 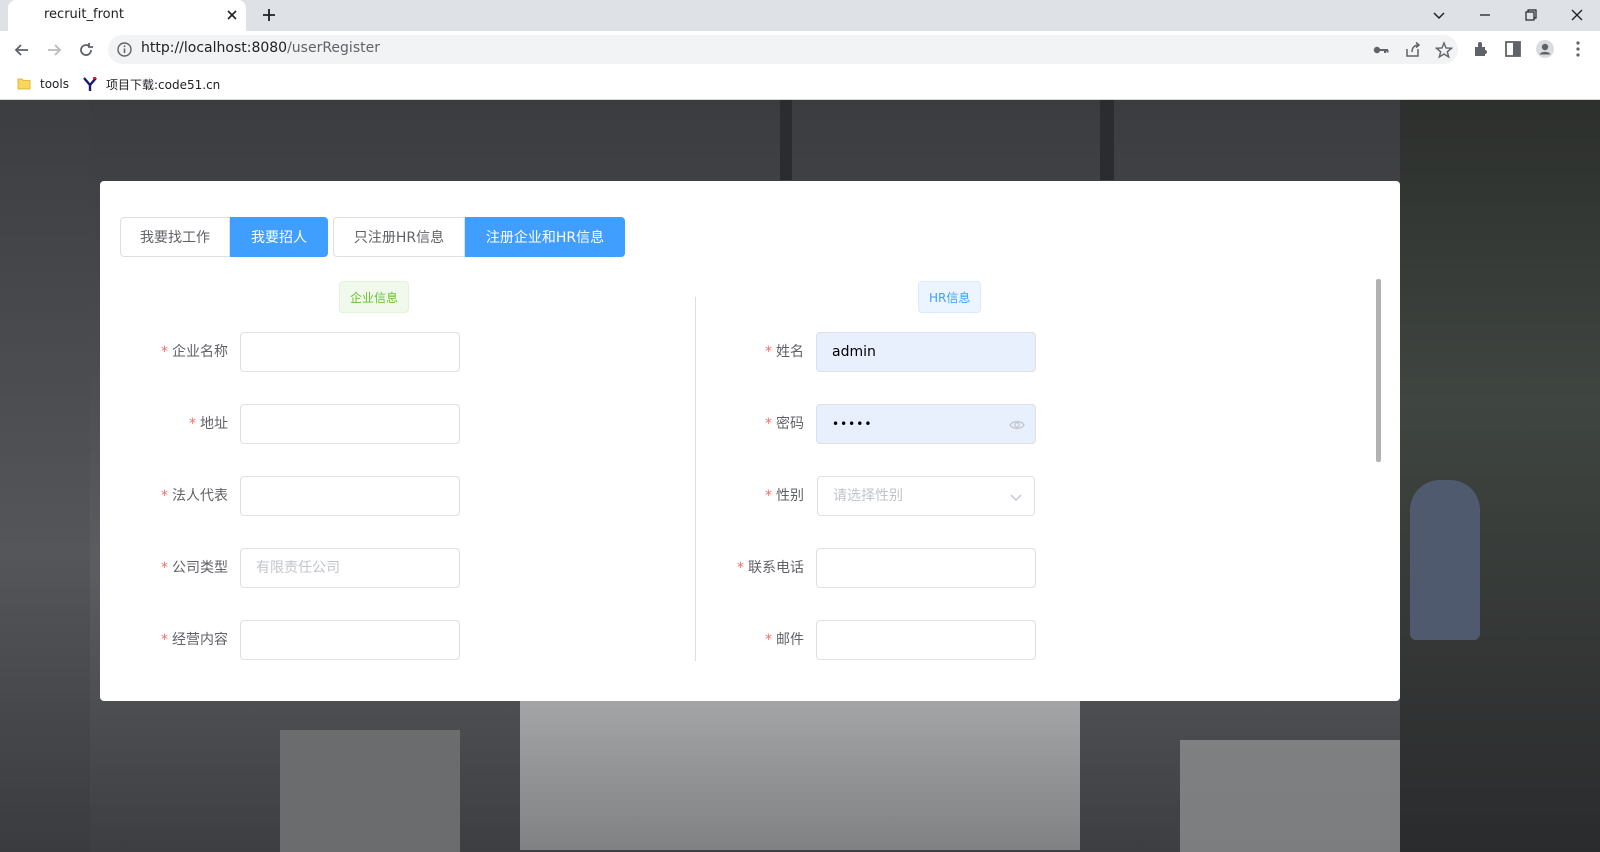 I want to click on bg-table-shape, so click(x=800, y=775).